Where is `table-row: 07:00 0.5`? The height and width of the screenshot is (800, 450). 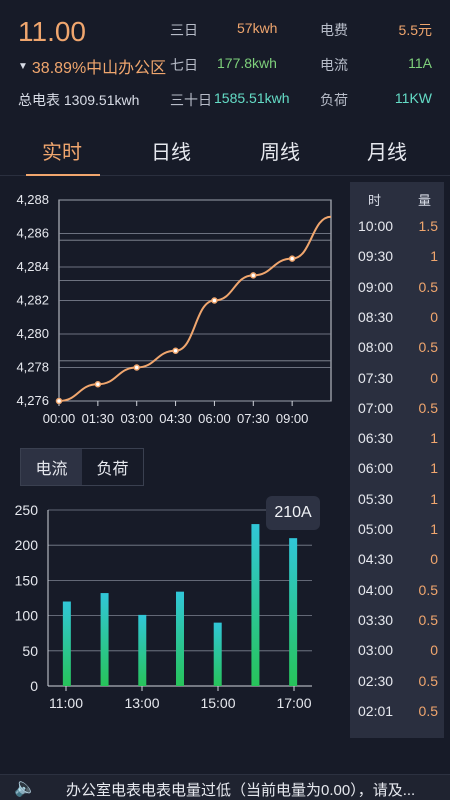 table-row: 07:00 0.5 is located at coordinates (397, 415).